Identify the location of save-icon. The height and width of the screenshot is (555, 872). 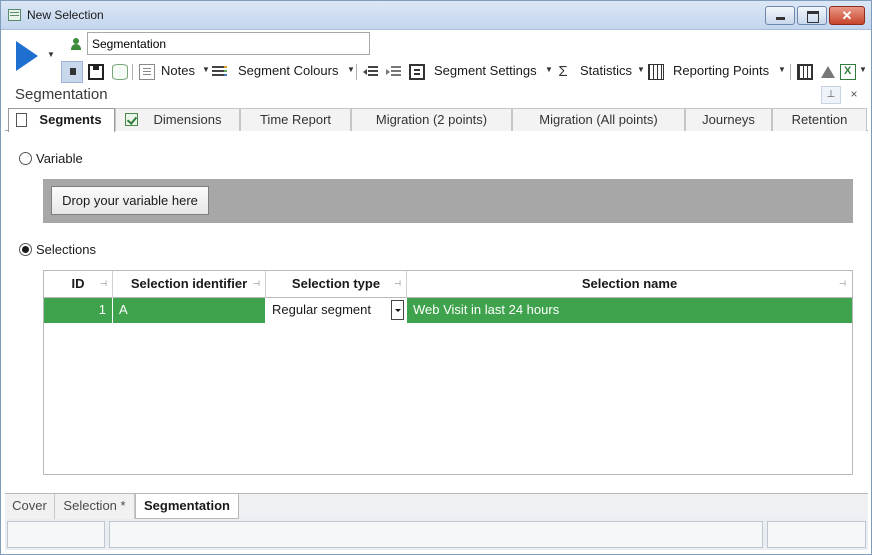
(96, 72).